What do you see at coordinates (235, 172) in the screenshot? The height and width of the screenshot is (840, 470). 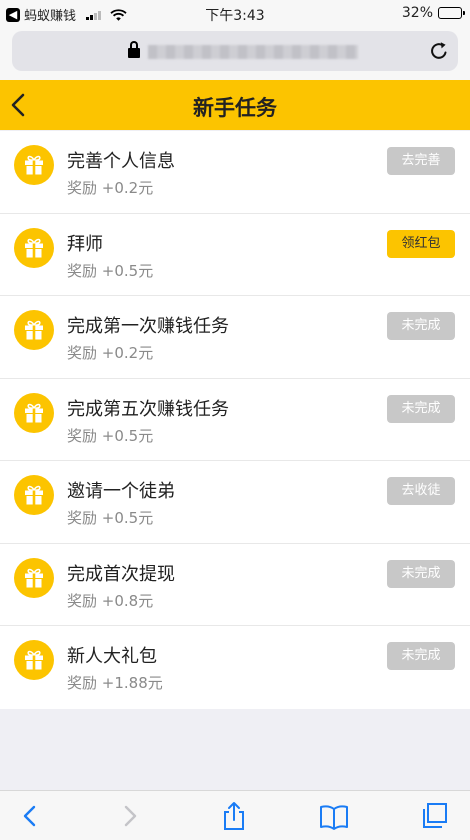 I see `task-row: 完善个人信息 奖励 +0.2元 去完善` at bounding box center [235, 172].